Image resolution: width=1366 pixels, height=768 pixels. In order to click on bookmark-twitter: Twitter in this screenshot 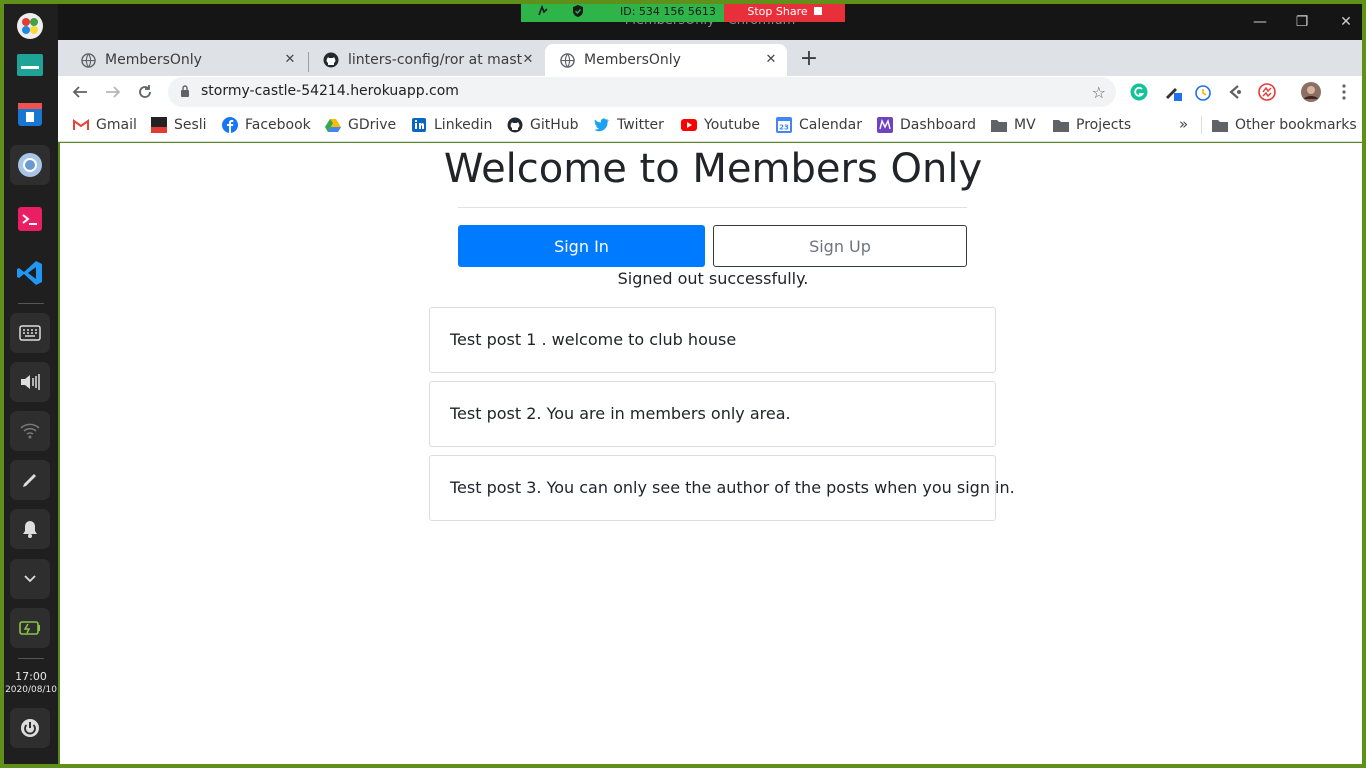, I will do `click(629, 125)`.